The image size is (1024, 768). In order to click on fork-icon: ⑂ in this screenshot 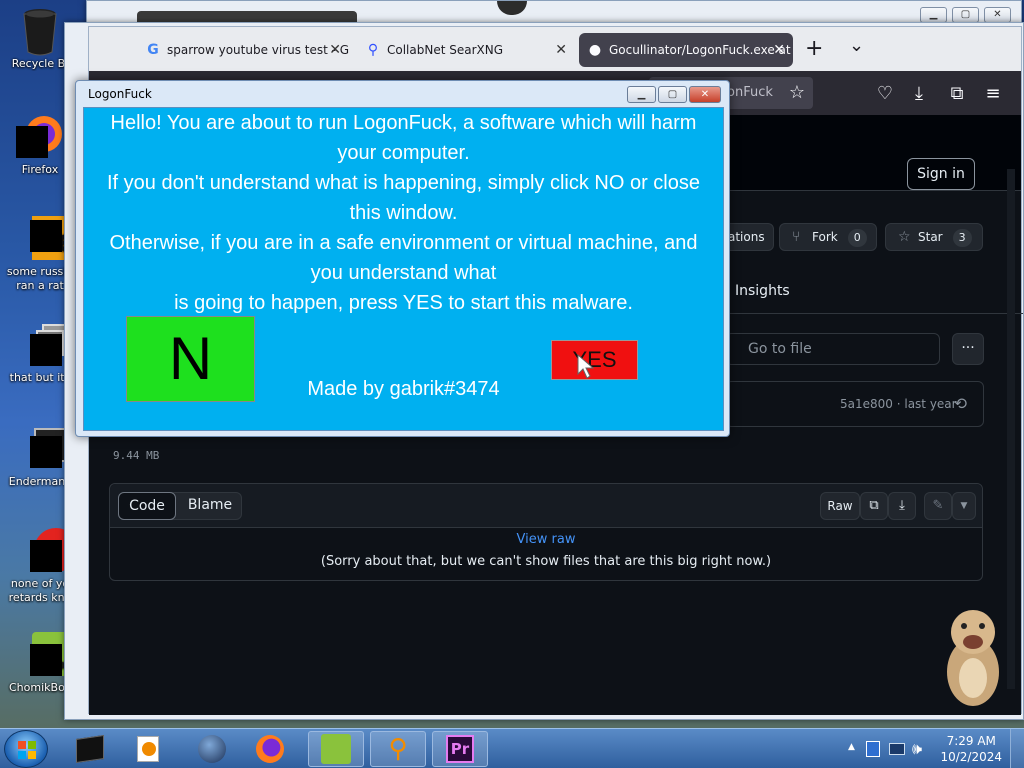, I will do `click(796, 237)`.